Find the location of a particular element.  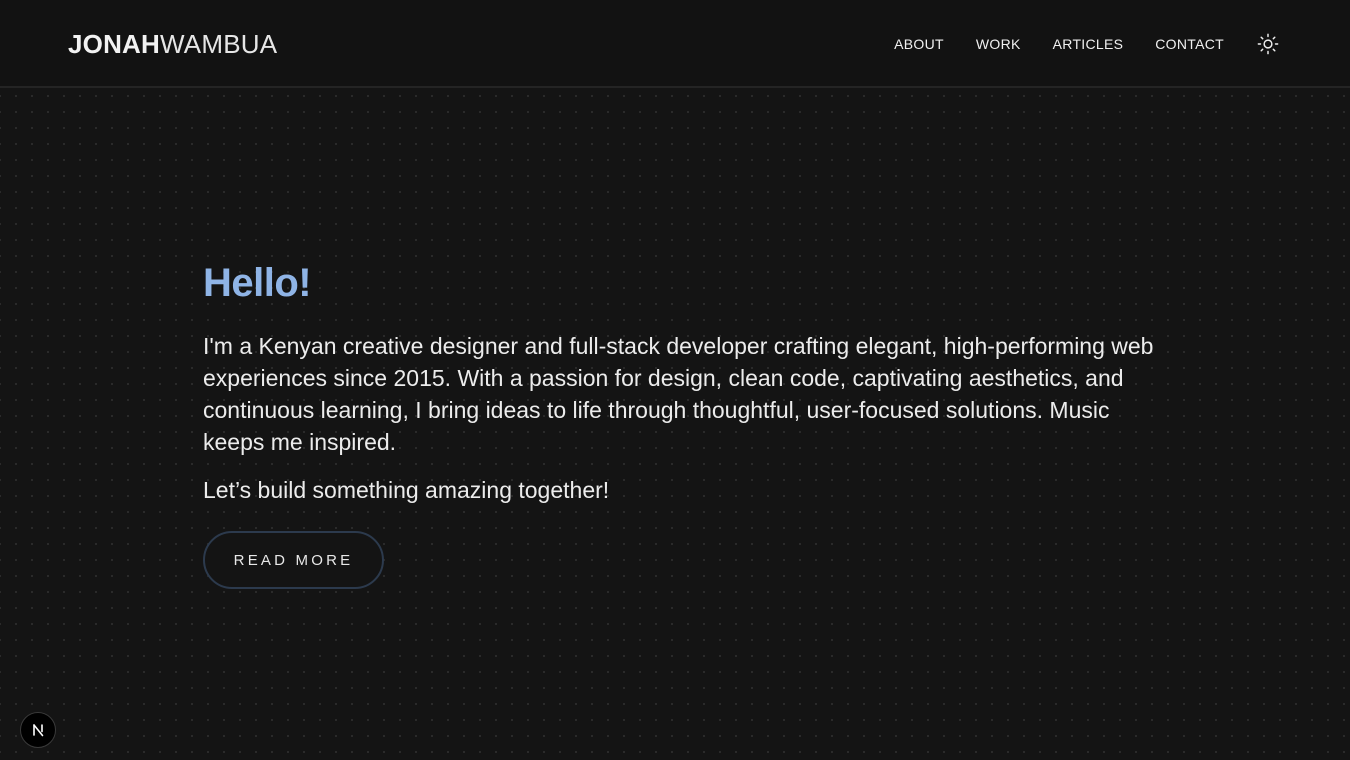

hero-cta-text: Let’s build something amazing together! is located at coordinates (406, 490).